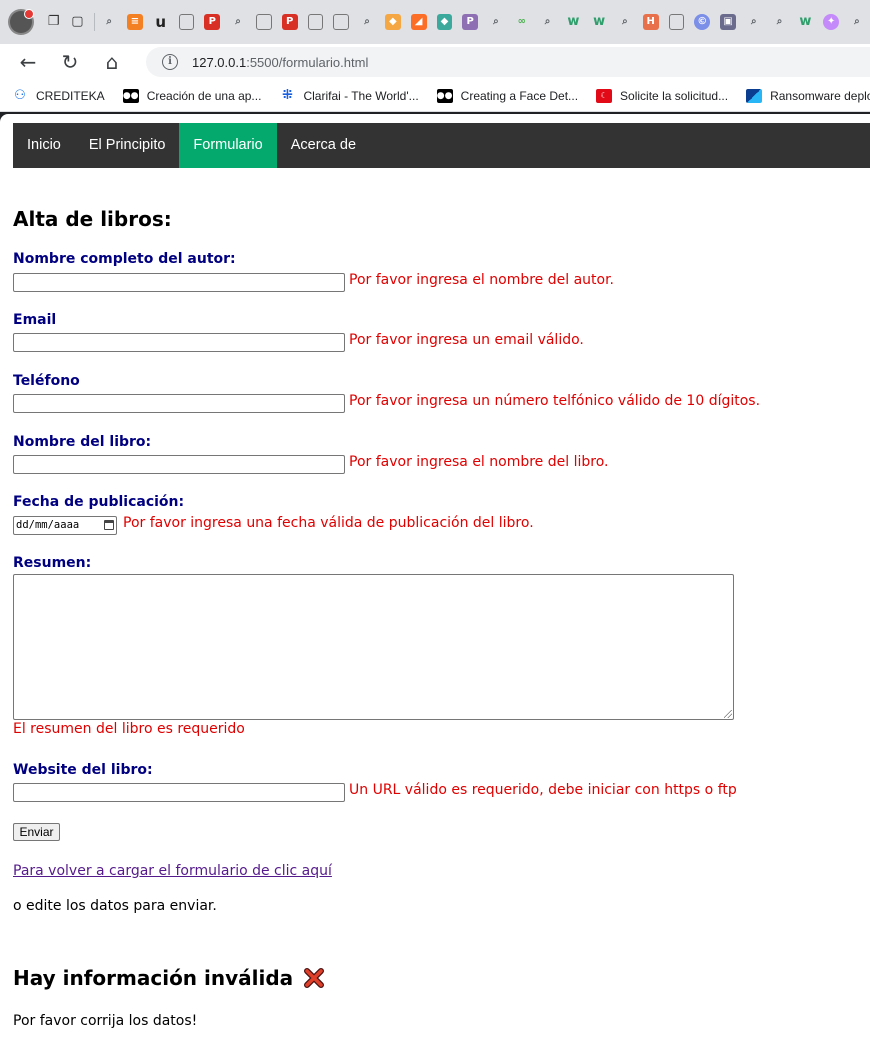 The image size is (870, 1058). Describe the element at coordinates (82, 442) in the screenshot. I see `book-name-label: Nombre del libro:` at that location.